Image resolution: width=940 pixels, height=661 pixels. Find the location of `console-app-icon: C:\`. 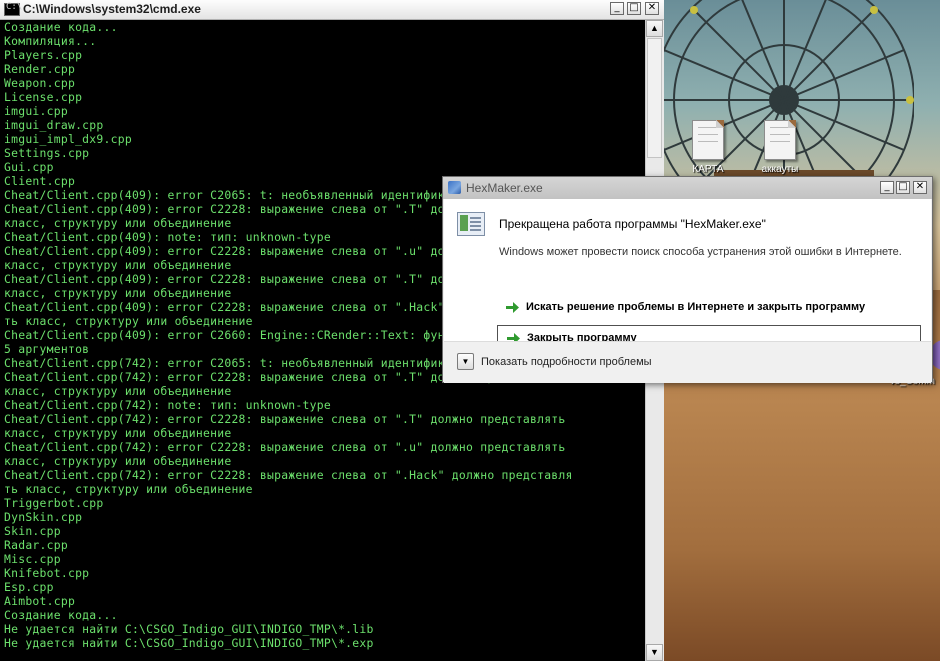

console-app-icon: C:\ is located at coordinates (13, 9).